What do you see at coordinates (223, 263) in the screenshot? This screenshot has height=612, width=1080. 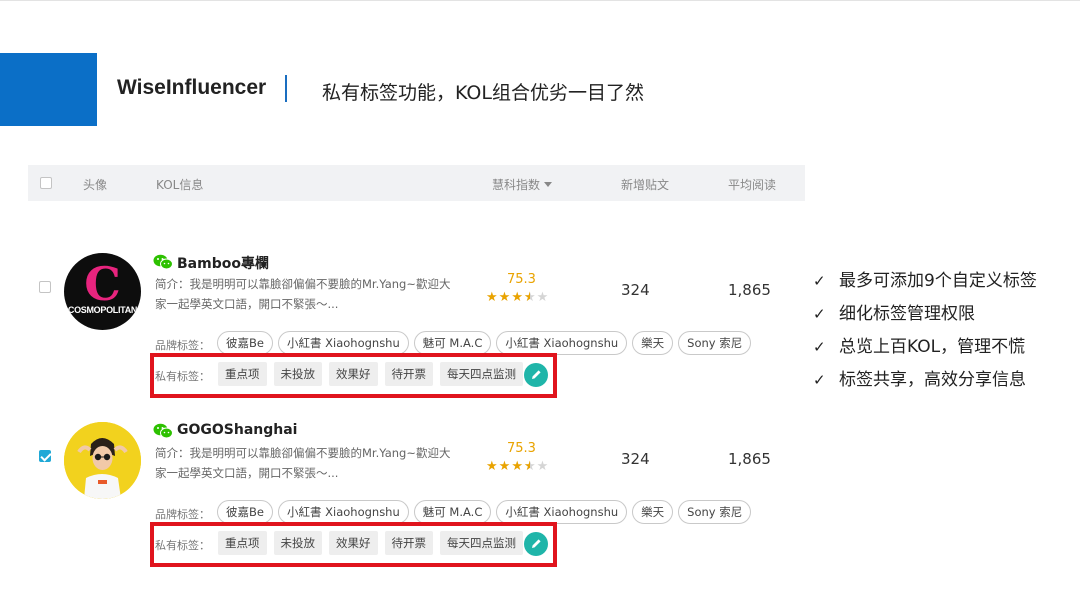 I see `kol-name: Bamboo專欄` at bounding box center [223, 263].